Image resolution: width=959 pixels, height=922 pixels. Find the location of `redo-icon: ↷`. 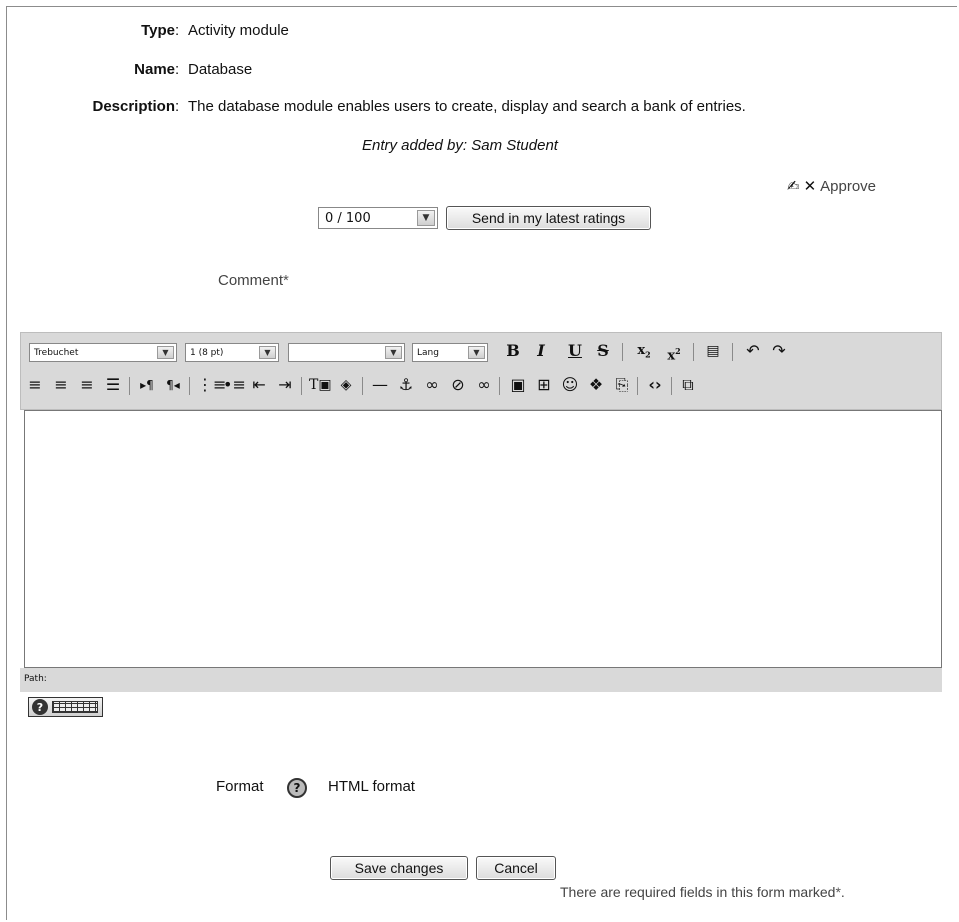

redo-icon: ↷ is located at coordinates (779, 351).